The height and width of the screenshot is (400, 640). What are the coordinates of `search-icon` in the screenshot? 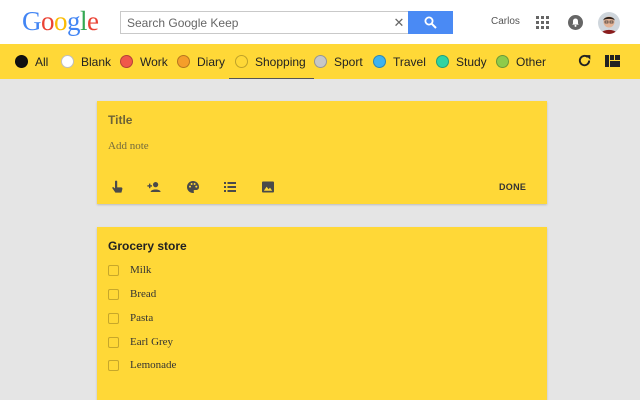 It's located at (430, 22).